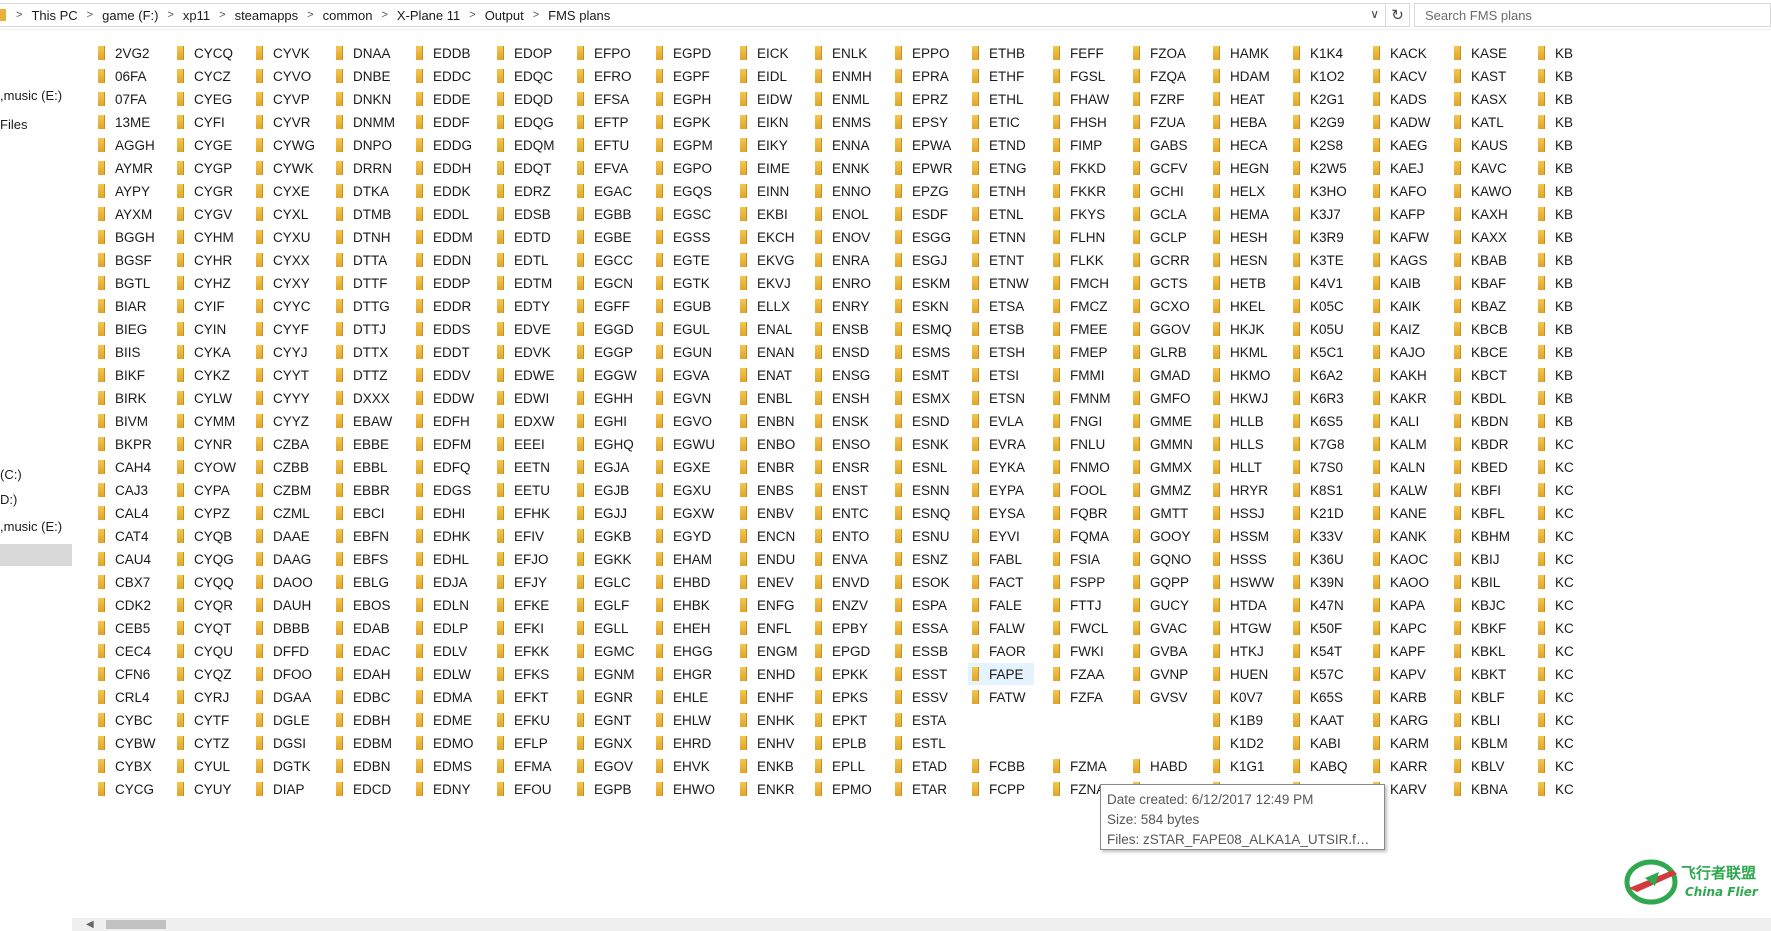 The image size is (1771, 931). What do you see at coordinates (1398, 168) in the screenshot?
I see `folder-item: KAEJ` at bounding box center [1398, 168].